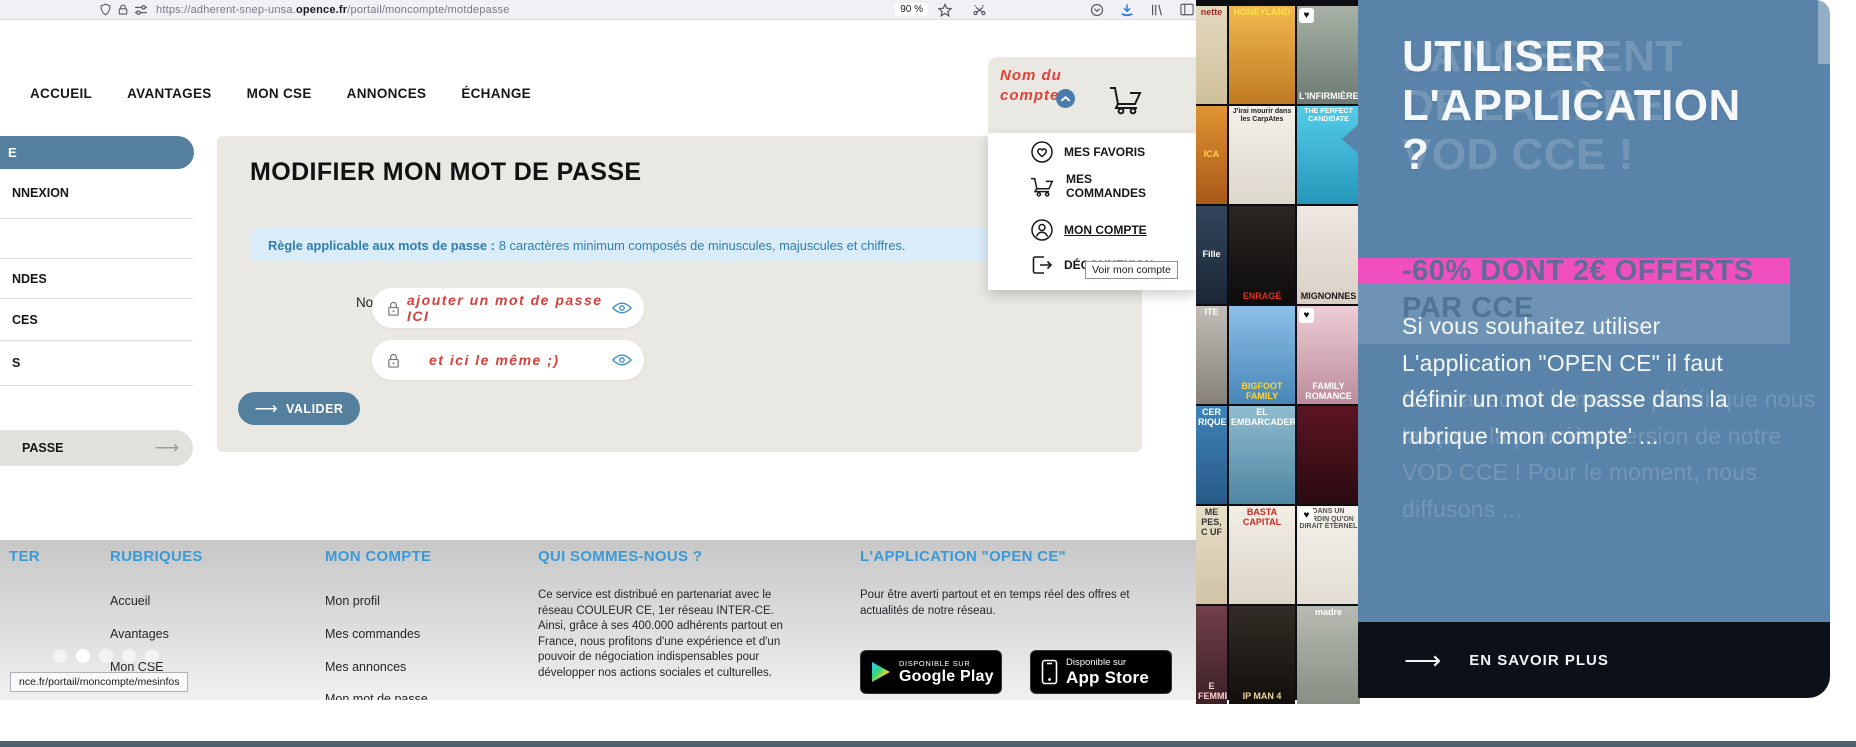  Describe the element at coordinates (1262, 55) in the screenshot. I see `movie-poster: HONEYLAND` at that location.